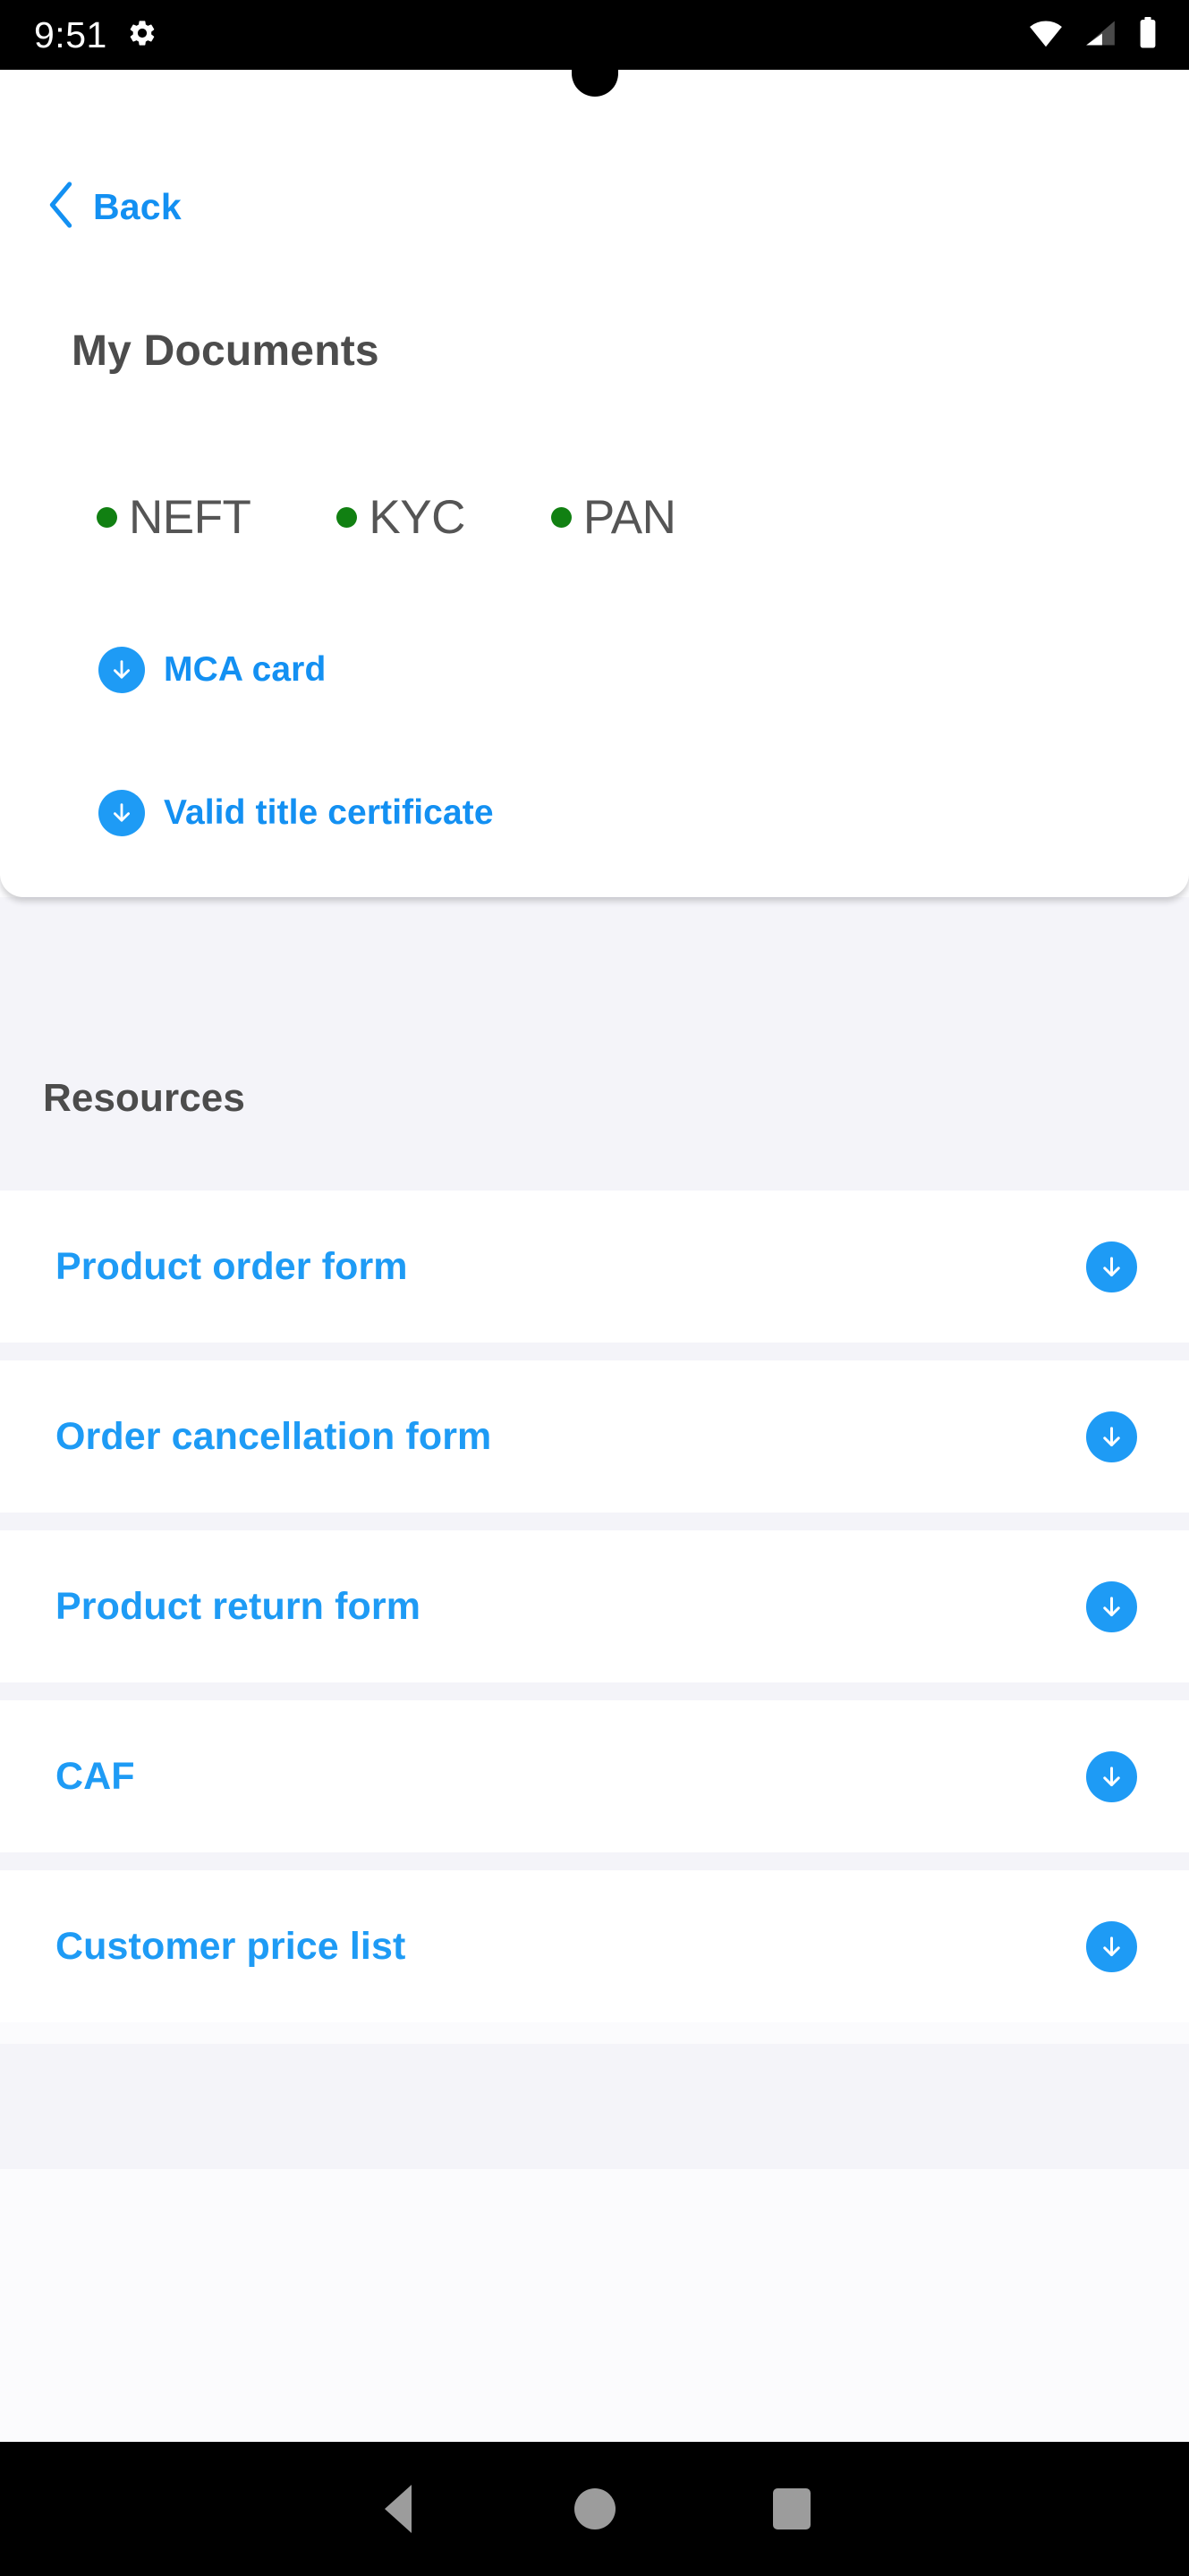 The width and height of the screenshot is (1189, 2576). What do you see at coordinates (225, 351) in the screenshot?
I see `page-title: My Documents` at bounding box center [225, 351].